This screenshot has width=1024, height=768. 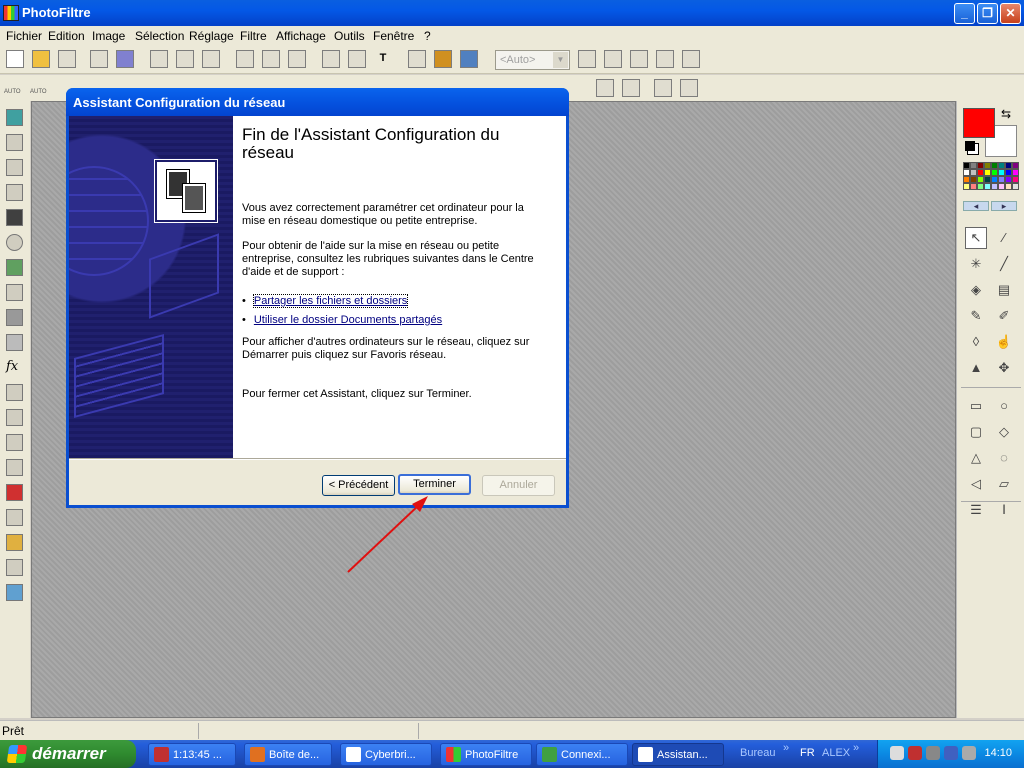 I want to click on color-swatches, so click(x=991, y=176).